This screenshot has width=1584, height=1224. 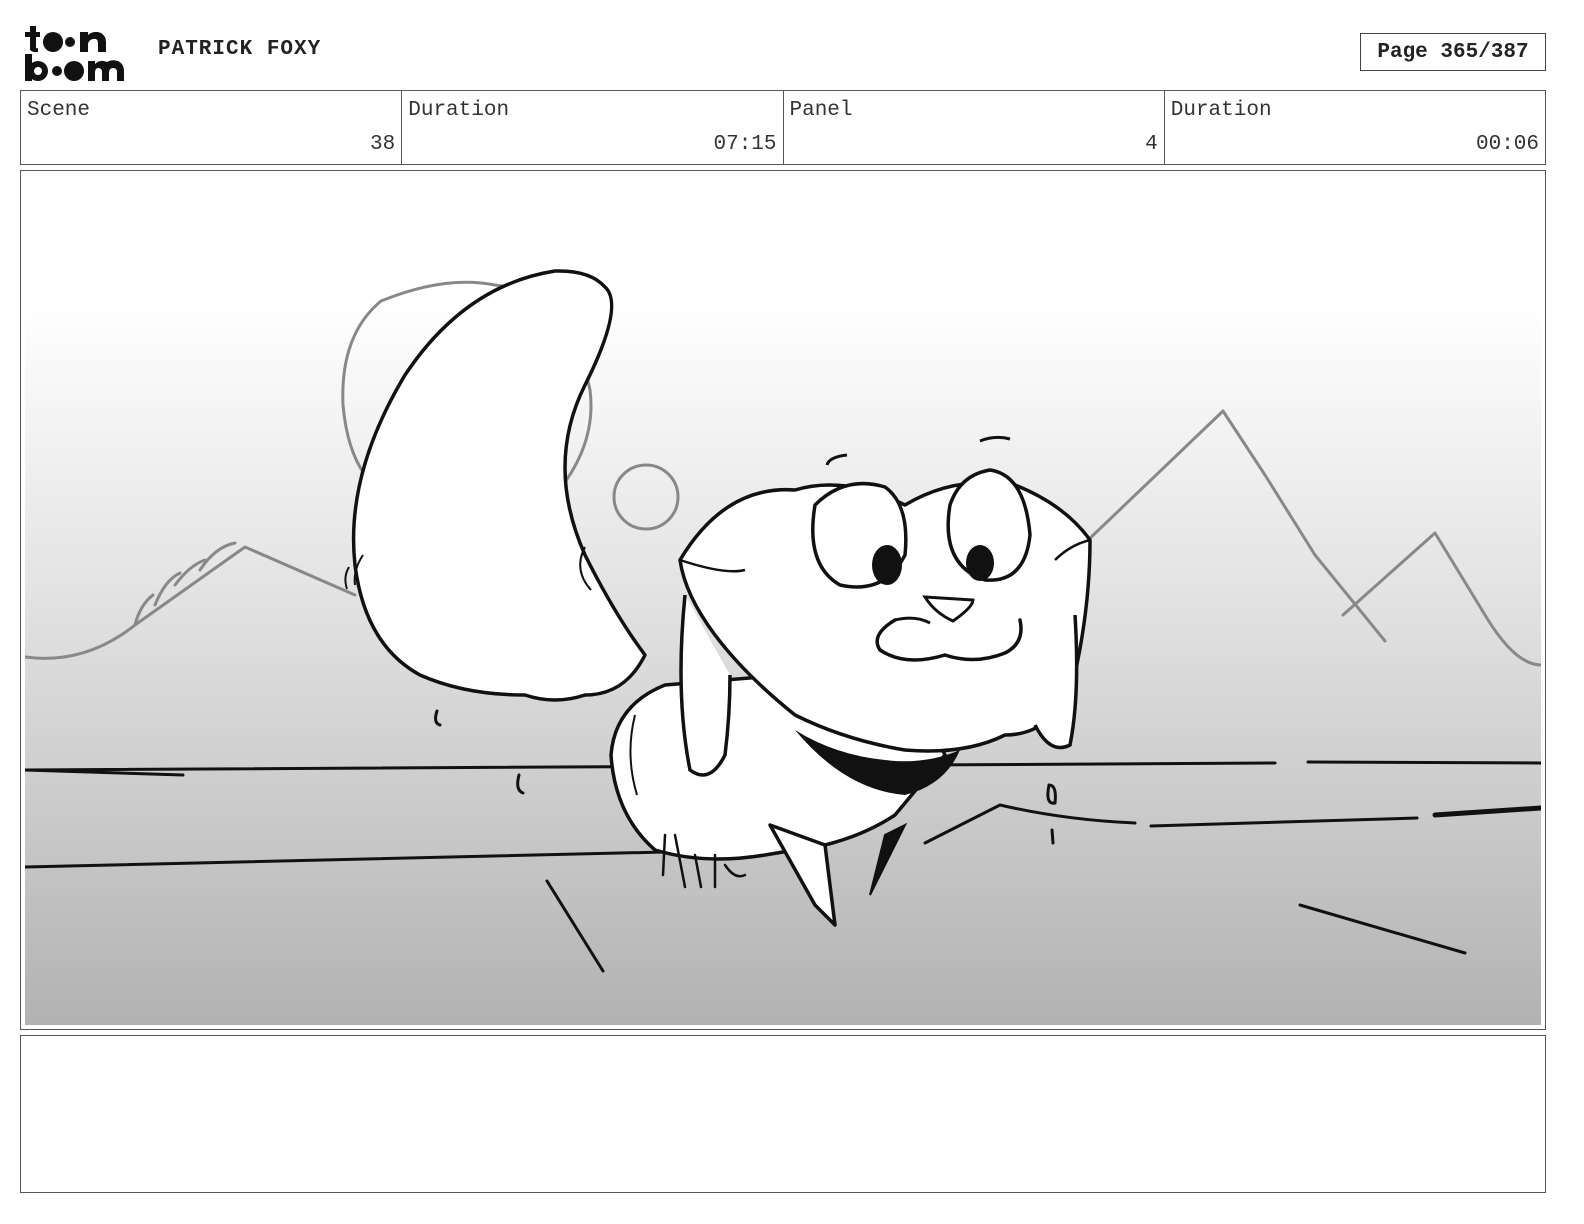 What do you see at coordinates (783, 1114) in the screenshot?
I see `panel-notes` at bounding box center [783, 1114].